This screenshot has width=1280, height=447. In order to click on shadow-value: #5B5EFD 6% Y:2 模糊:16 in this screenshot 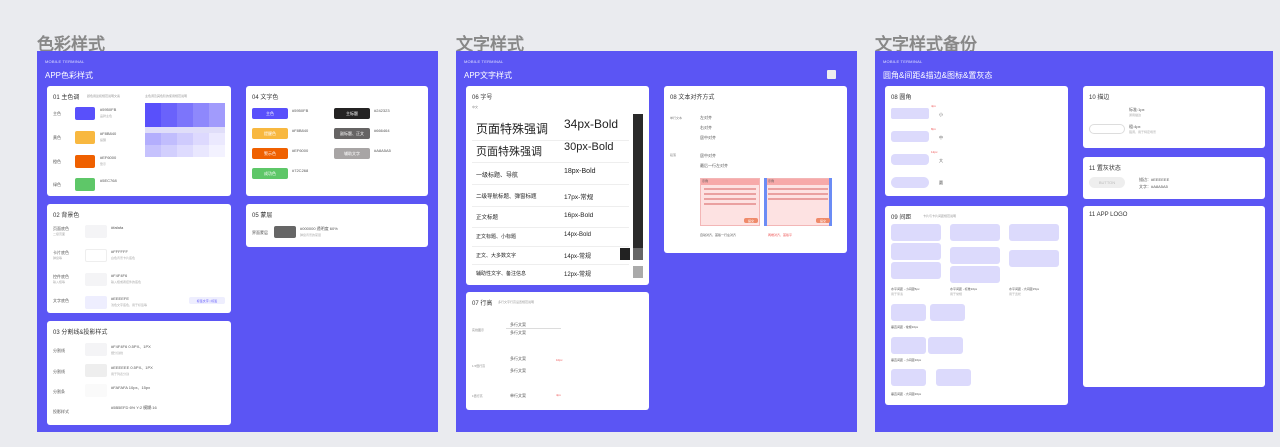, I will do `click(134, 407)`.